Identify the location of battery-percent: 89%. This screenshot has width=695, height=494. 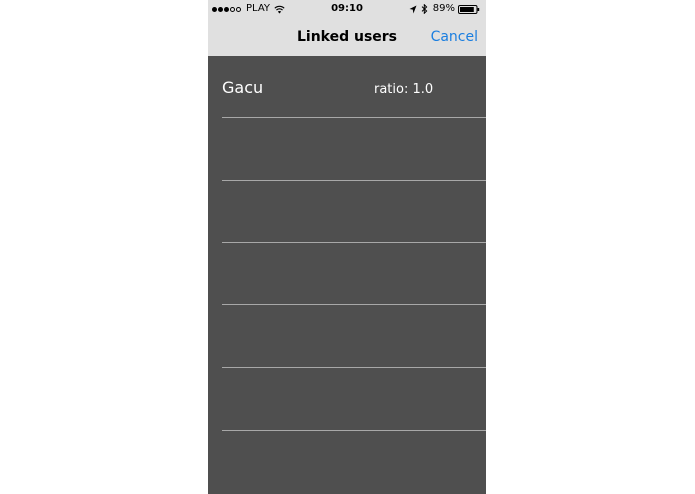
(443, 8).